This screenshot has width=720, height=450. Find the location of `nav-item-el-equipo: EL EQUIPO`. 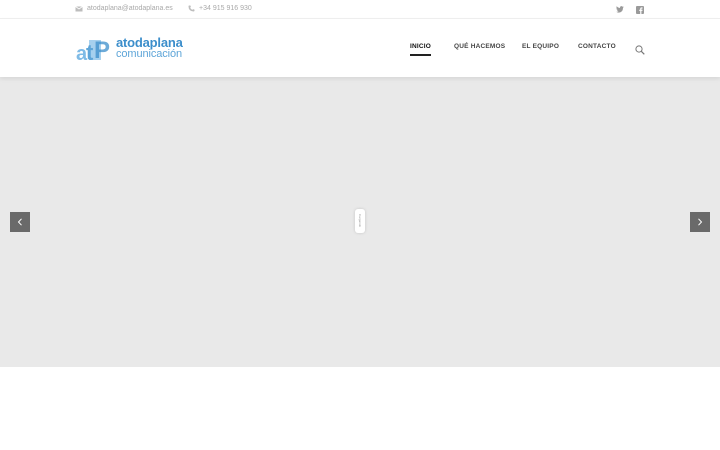

nav-item-el-equipo: EL EQUIPO is located at coordinates (540, 46).